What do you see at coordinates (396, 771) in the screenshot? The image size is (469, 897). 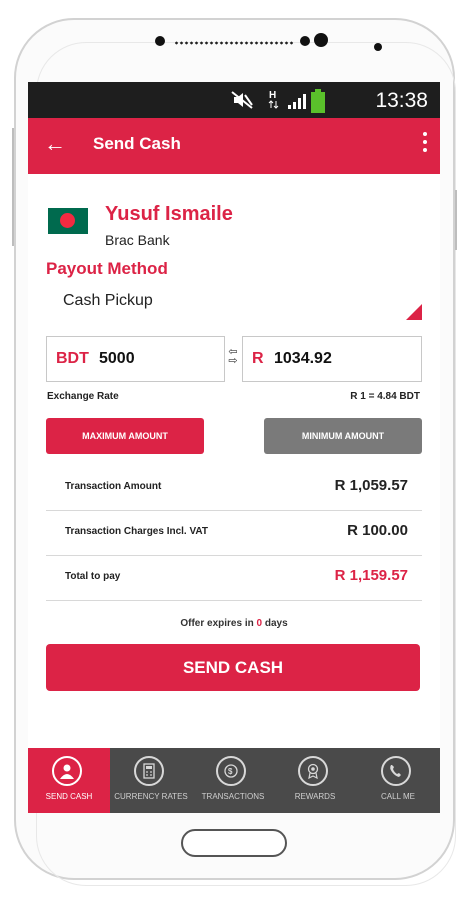 I see `phone-icon` at bounding box center [396, 771].